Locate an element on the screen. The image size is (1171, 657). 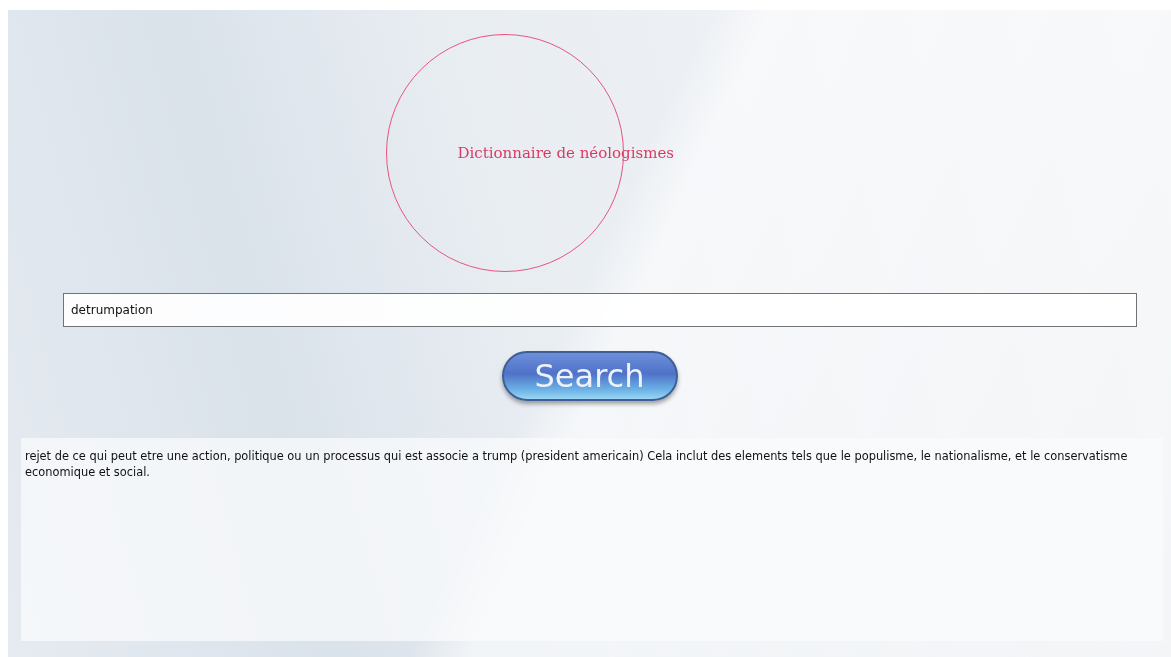
search-field: detrumpation is located at coordinates (600, 310).